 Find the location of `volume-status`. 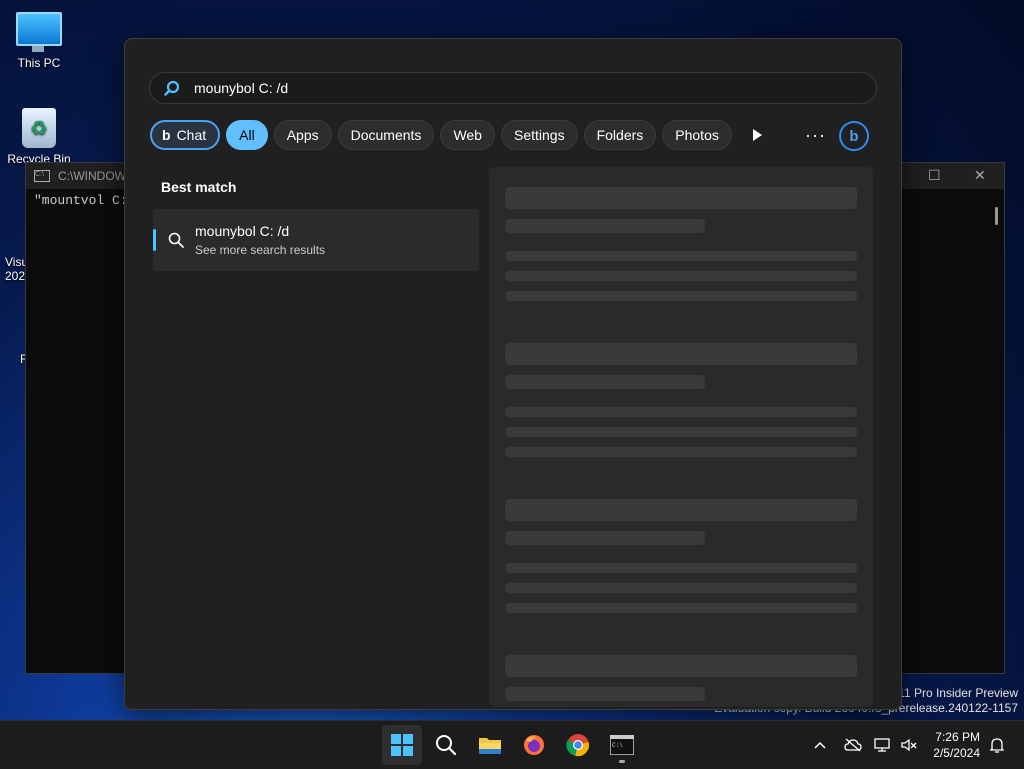

volume-status is located at coordinates (909, 745).